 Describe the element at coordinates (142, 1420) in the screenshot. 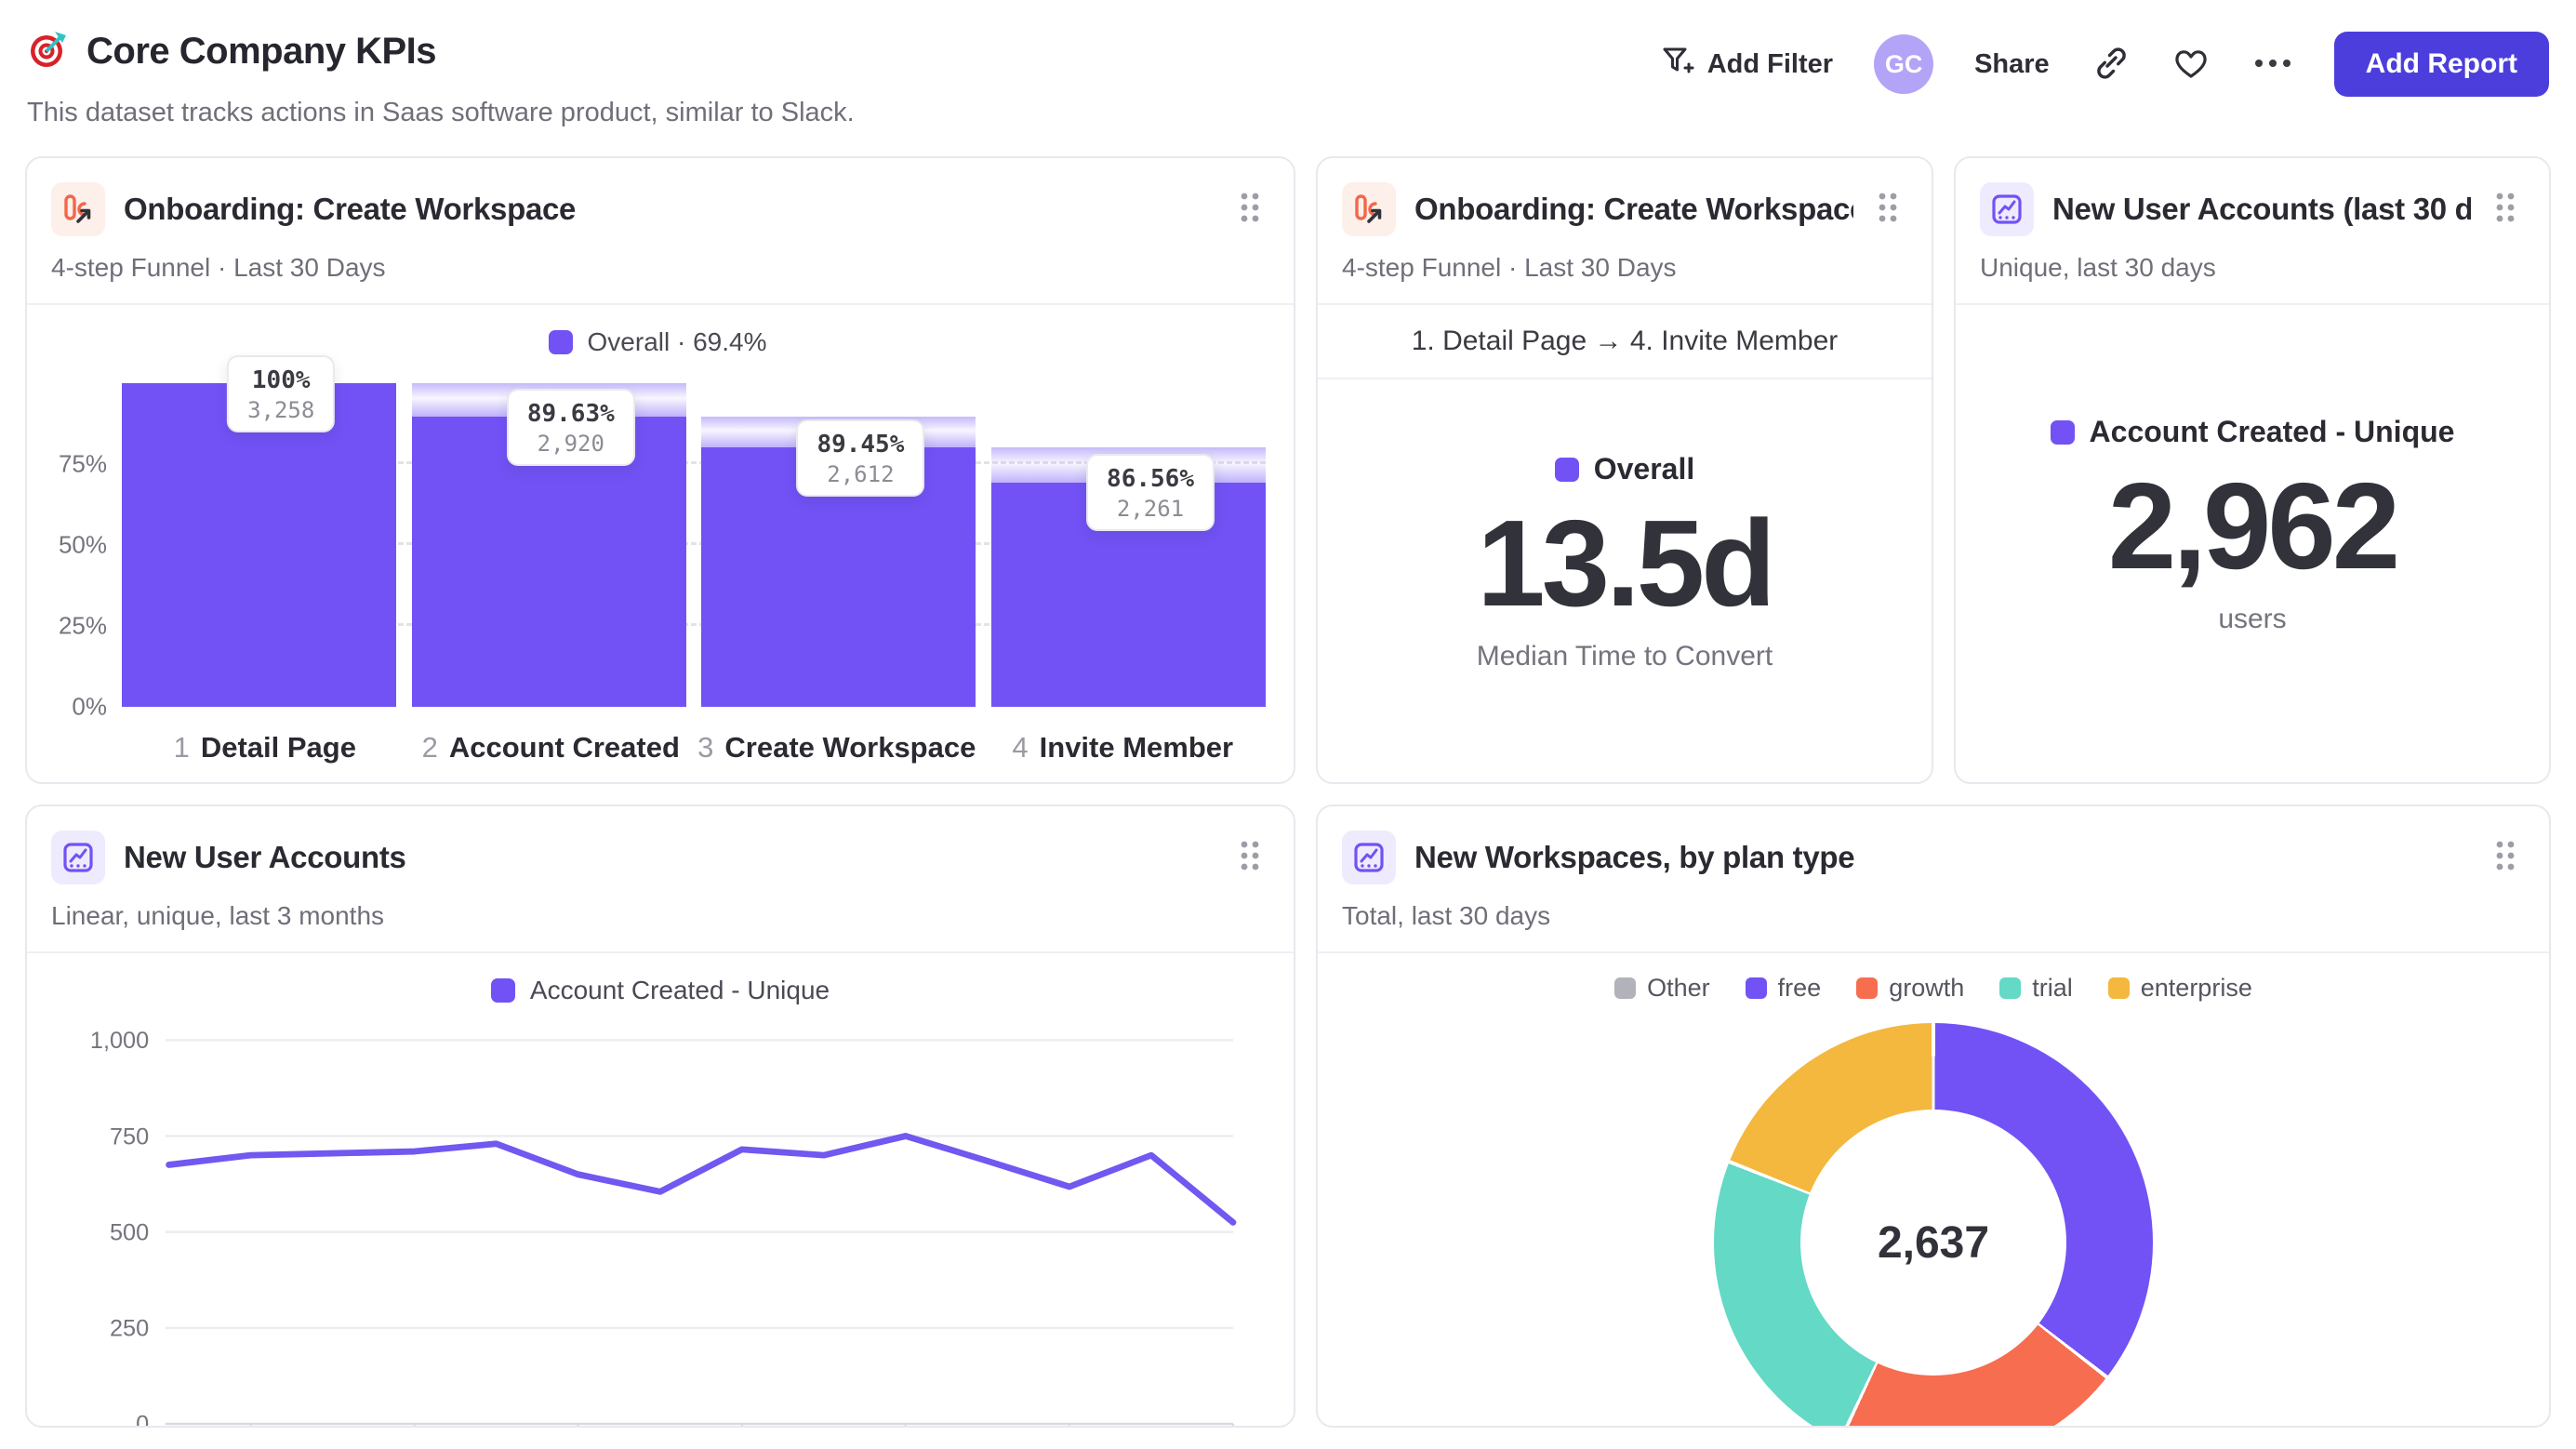

I see `svg-text: 0` at that location.